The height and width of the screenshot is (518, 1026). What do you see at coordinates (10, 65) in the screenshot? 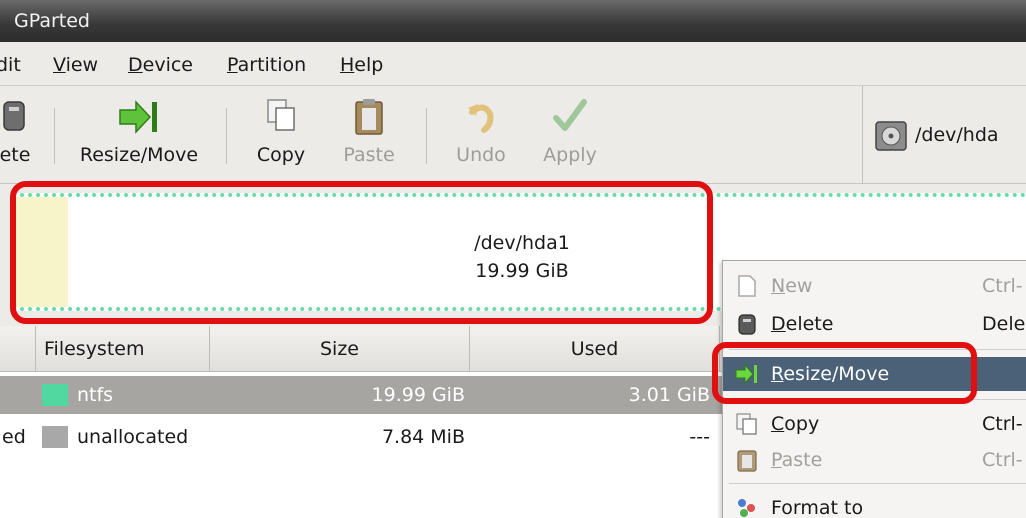
I see `menu-edit: dit` at bounding box center [10, 65].